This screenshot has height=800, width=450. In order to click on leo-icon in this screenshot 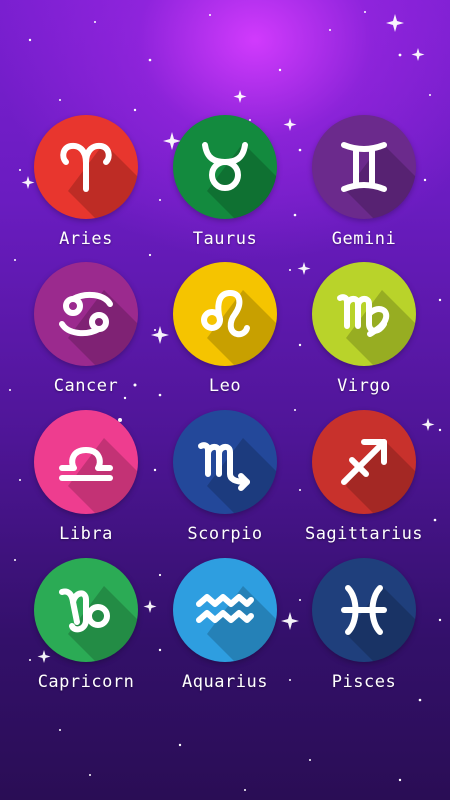, I will do `click(225, 314)`.